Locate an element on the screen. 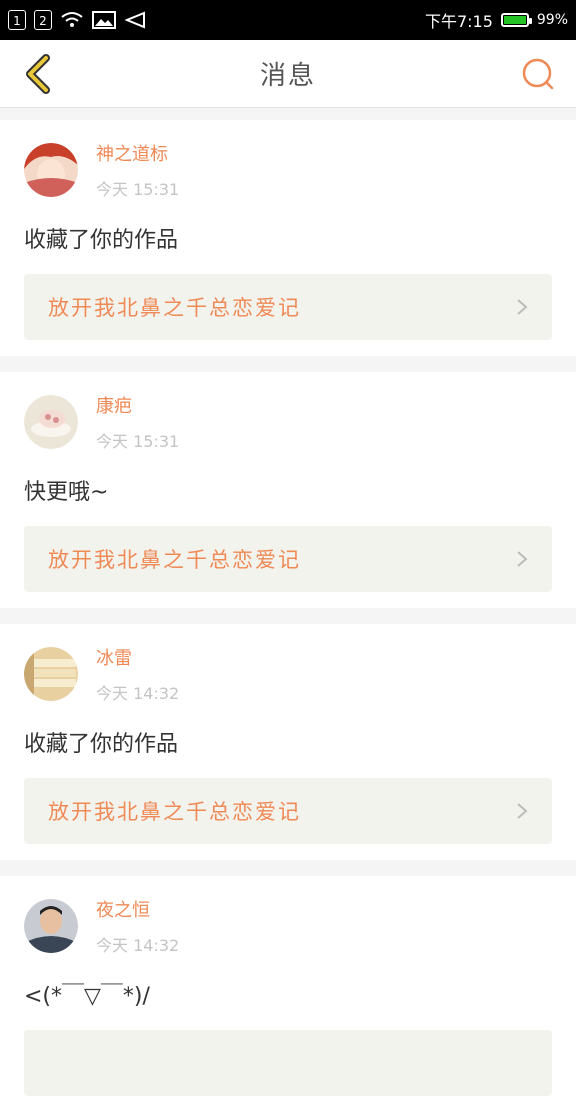 Image resolution: width=576 pixels, height=1112 pixels. battery-percent: 99% is located at coordinates (552, 20).